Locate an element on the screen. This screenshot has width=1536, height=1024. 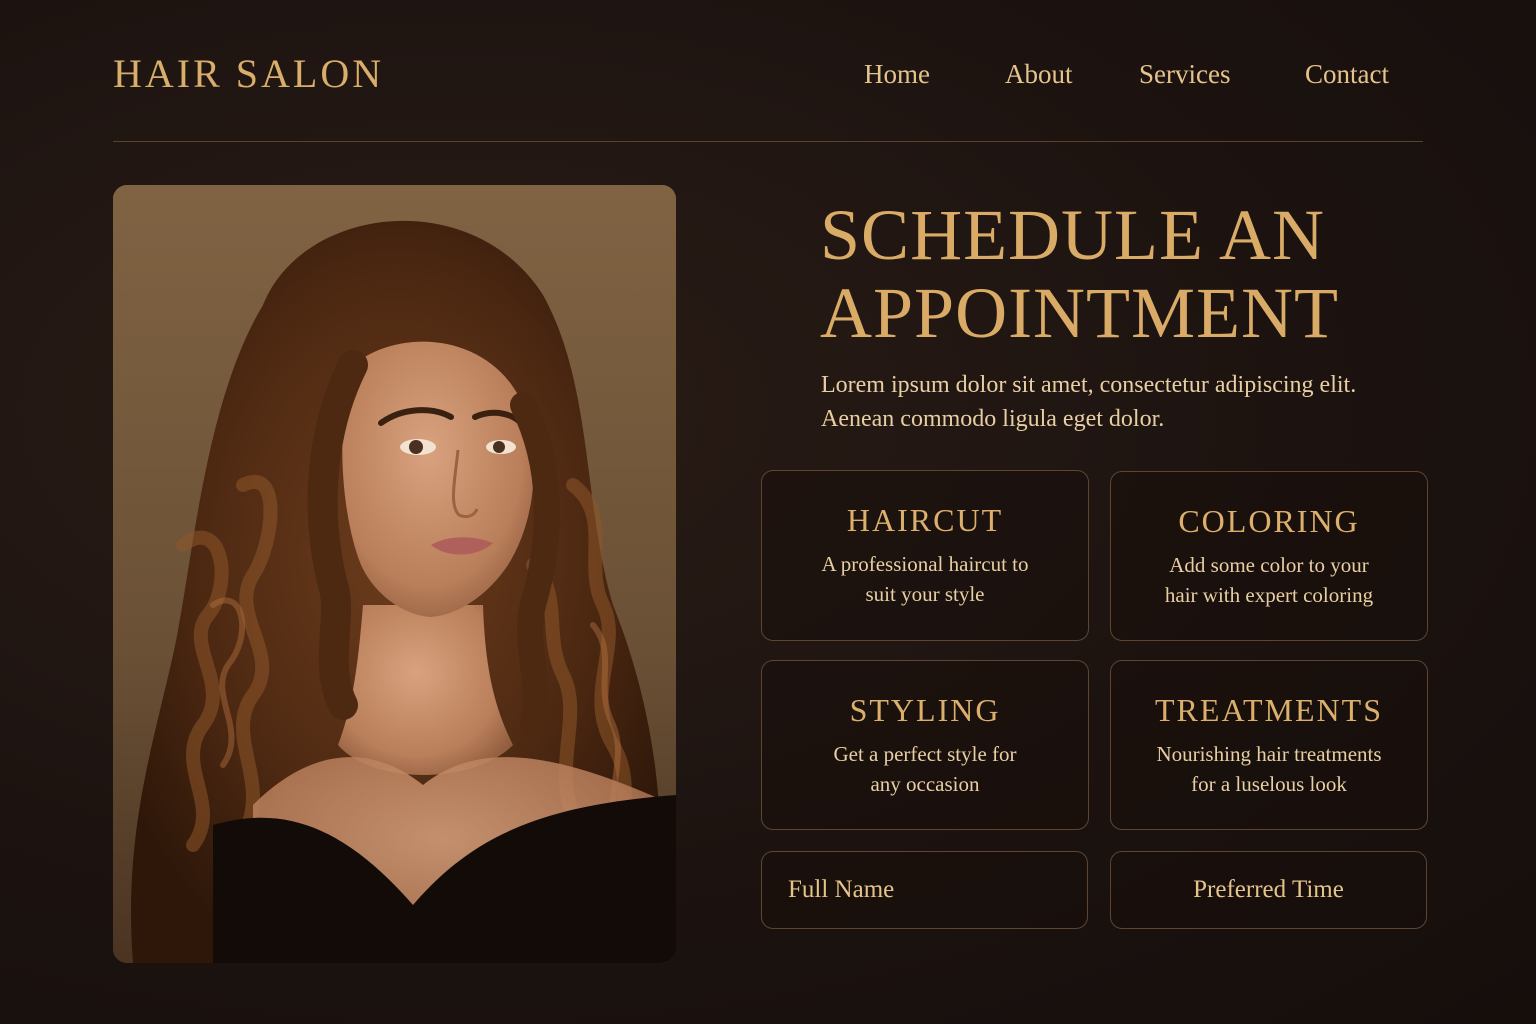
service-card-desc-line: suit your style is located at coordinates (925, 594).